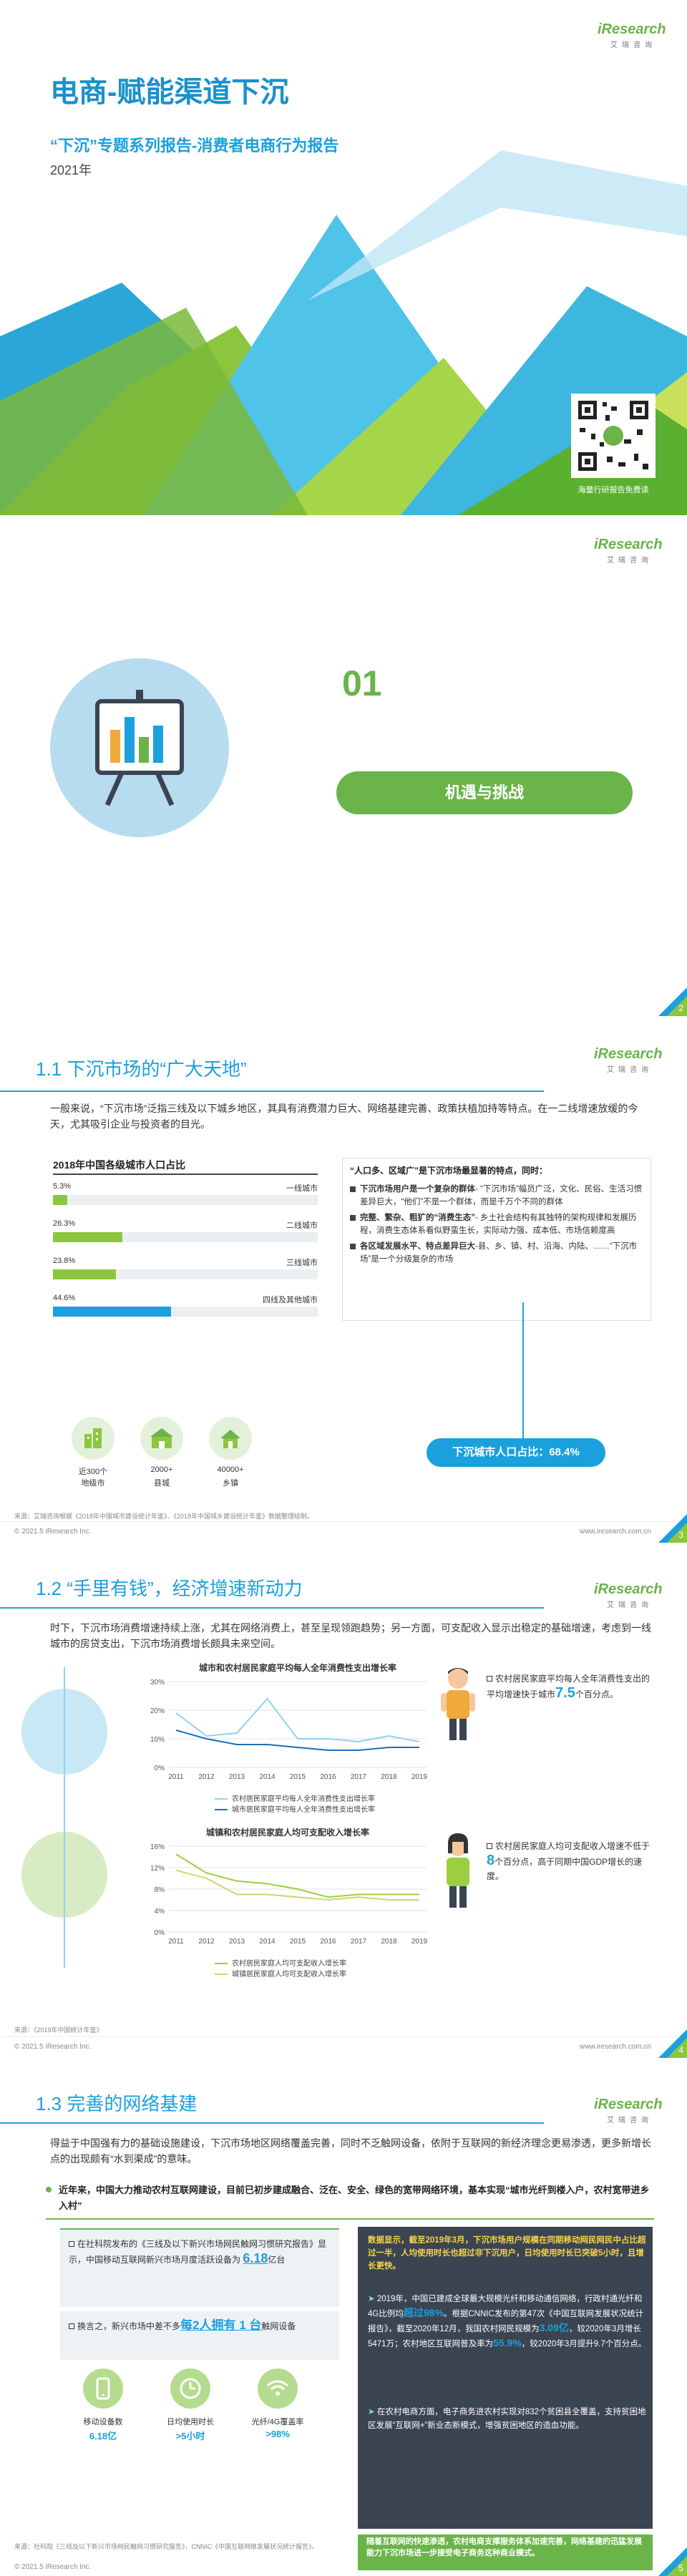 The width and height of the screenshot is (687, 2576). Describe the element at coordinates (49, 2189) in the screenshot. I see `banner-bullet-icon` at that location.